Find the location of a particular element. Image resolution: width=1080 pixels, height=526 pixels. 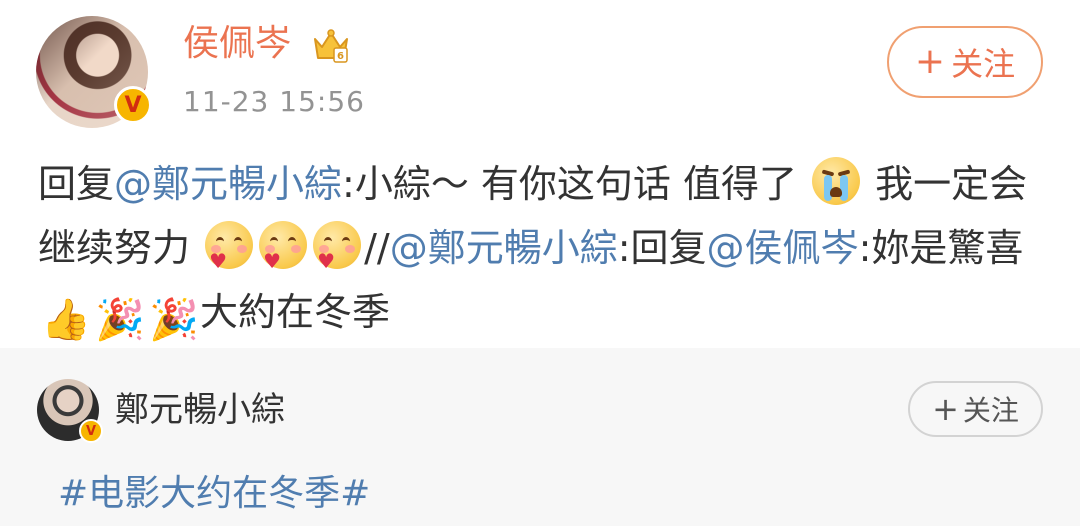

content-text: 大約在冬季 is located at coordinates (295, 312).